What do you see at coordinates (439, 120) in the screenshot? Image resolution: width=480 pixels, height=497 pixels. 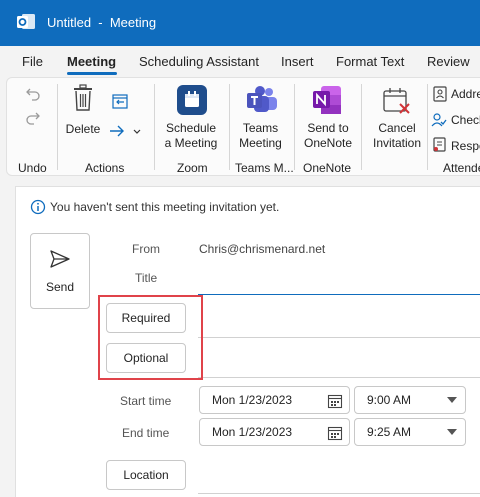 I see `check-names-icon` at bounding box center [439, 120].